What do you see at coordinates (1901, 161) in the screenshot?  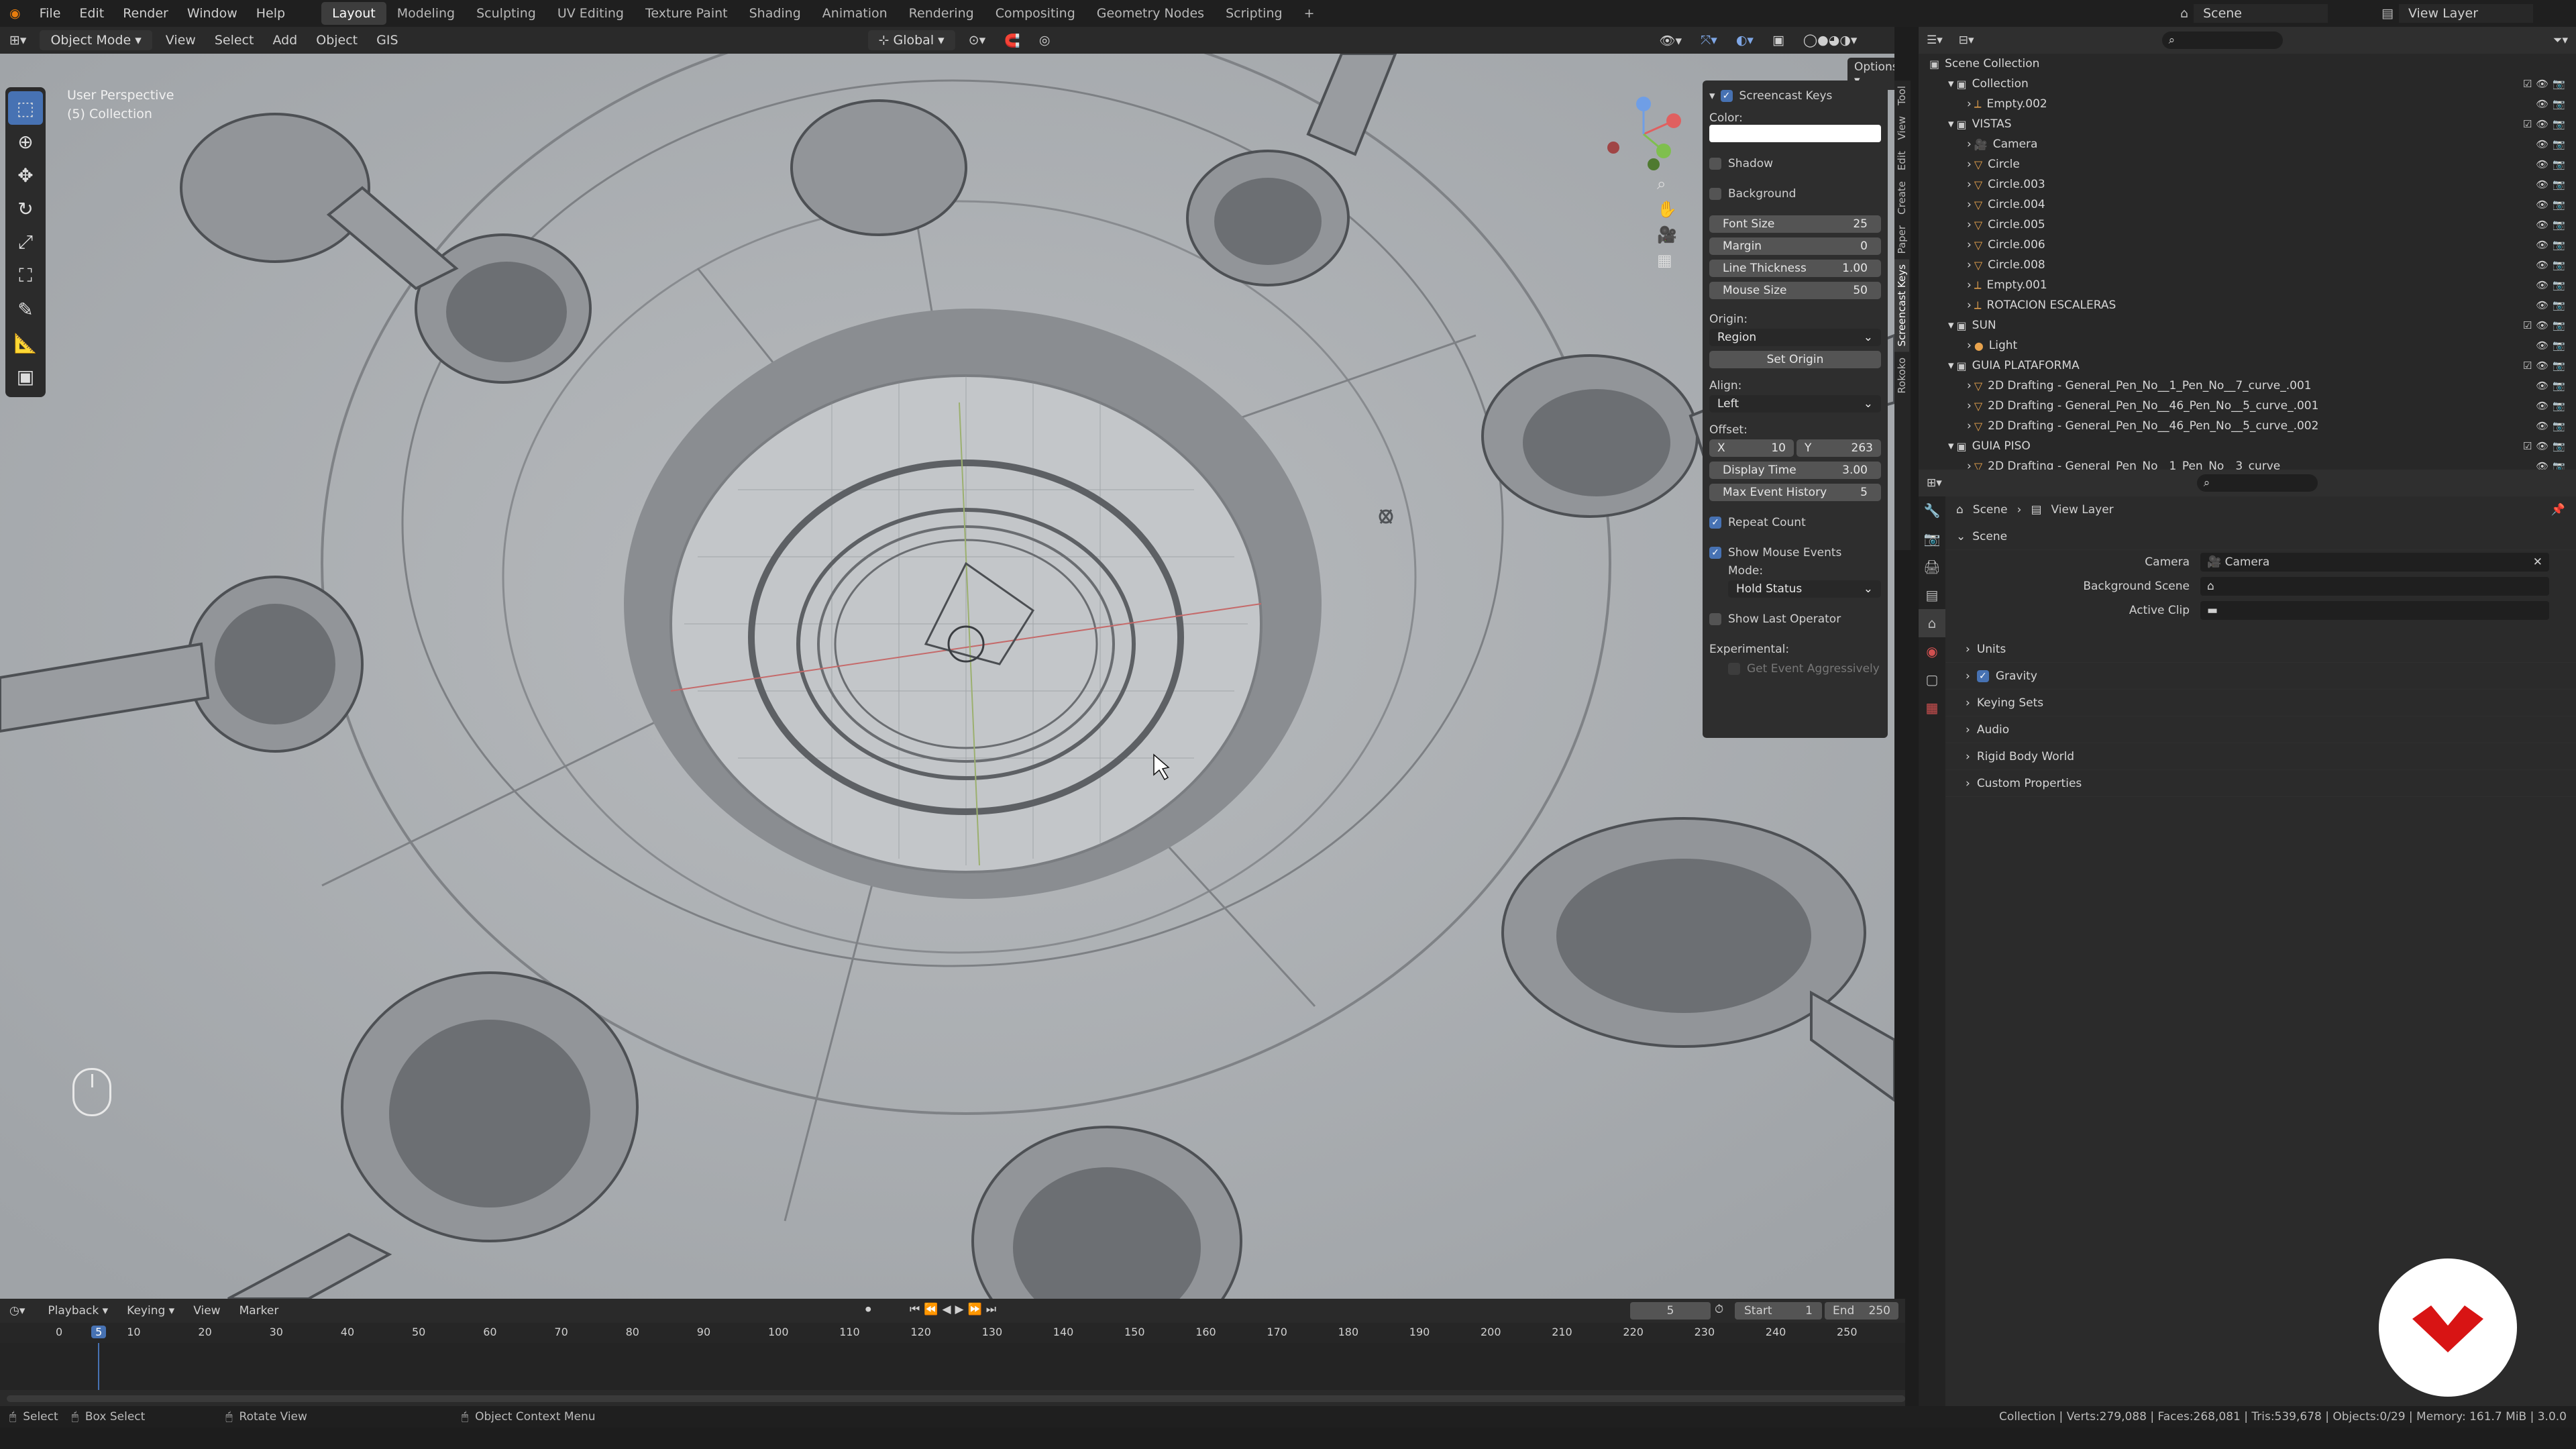 I see `tab-edit: Edit` at bounding box center [1901, 161].